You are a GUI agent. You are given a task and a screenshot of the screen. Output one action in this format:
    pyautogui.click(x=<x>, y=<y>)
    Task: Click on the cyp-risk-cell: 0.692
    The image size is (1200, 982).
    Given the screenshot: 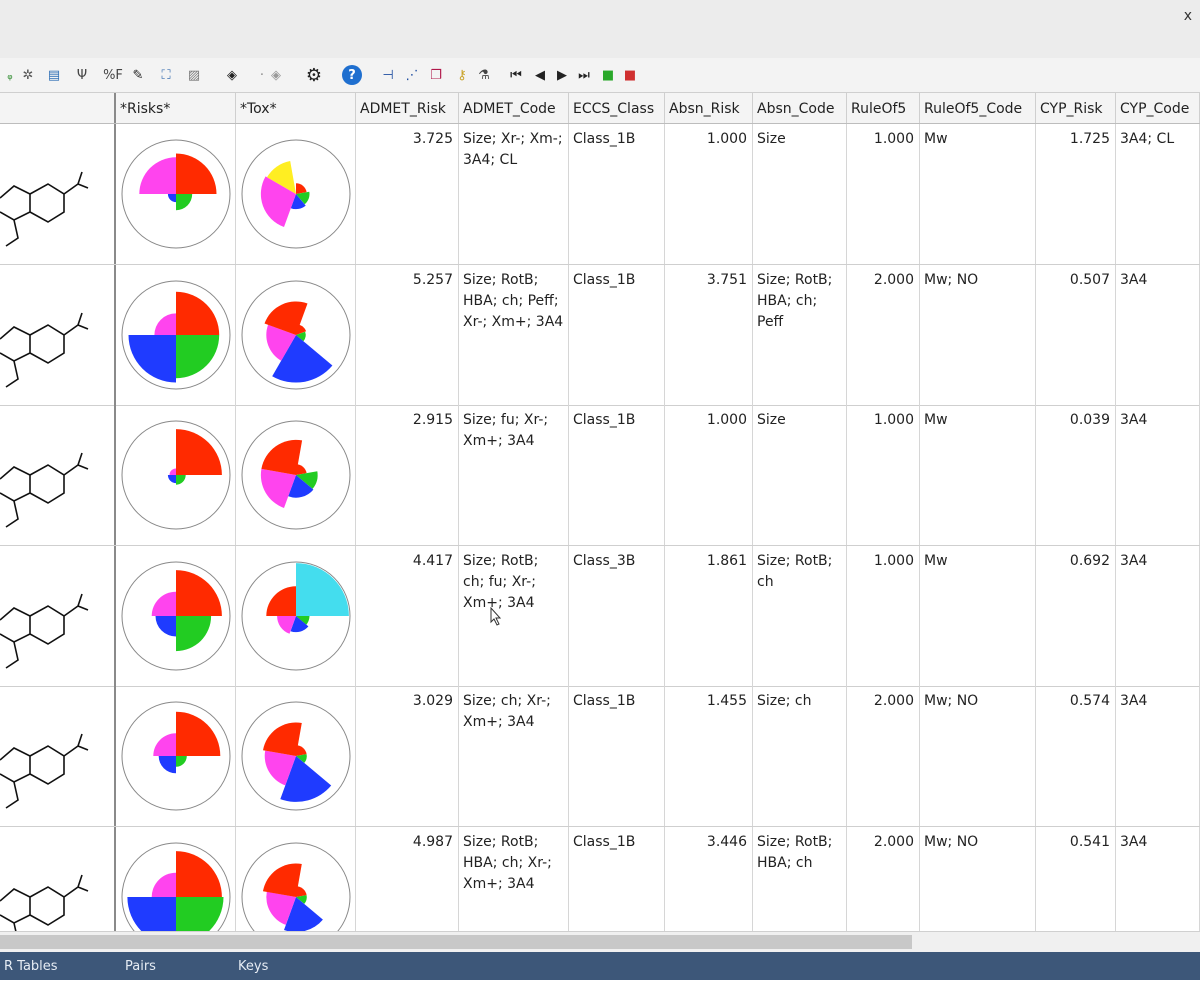 What is the action you would take?
    pyautogui.click(x=1076, y=615)
    